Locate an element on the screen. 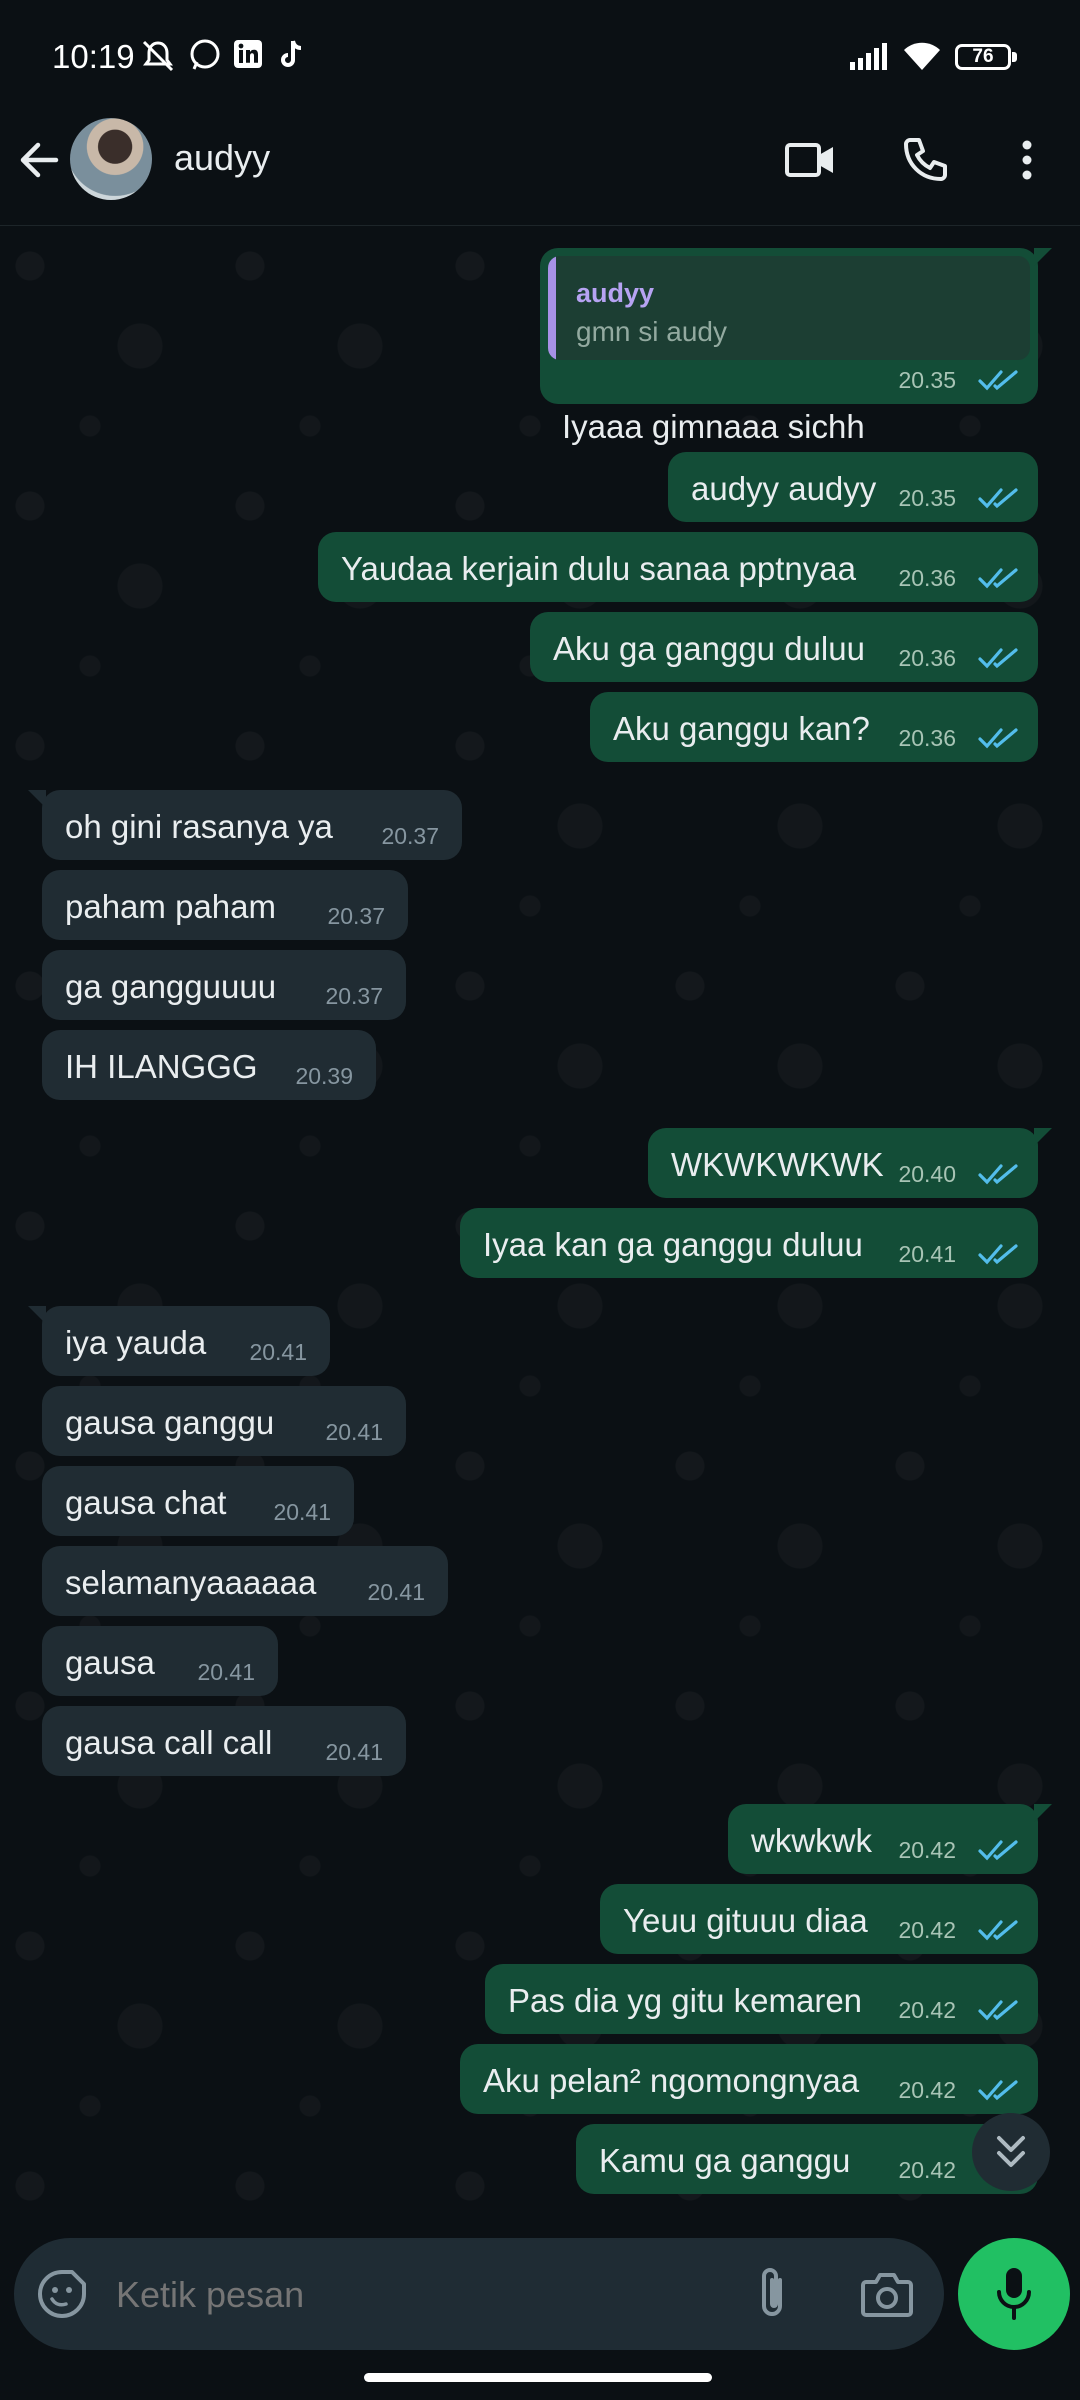 The width and height of the screenshot is (1080, 2400). message-text: Aku ganggu kan? is located at coordinates (741, 728).